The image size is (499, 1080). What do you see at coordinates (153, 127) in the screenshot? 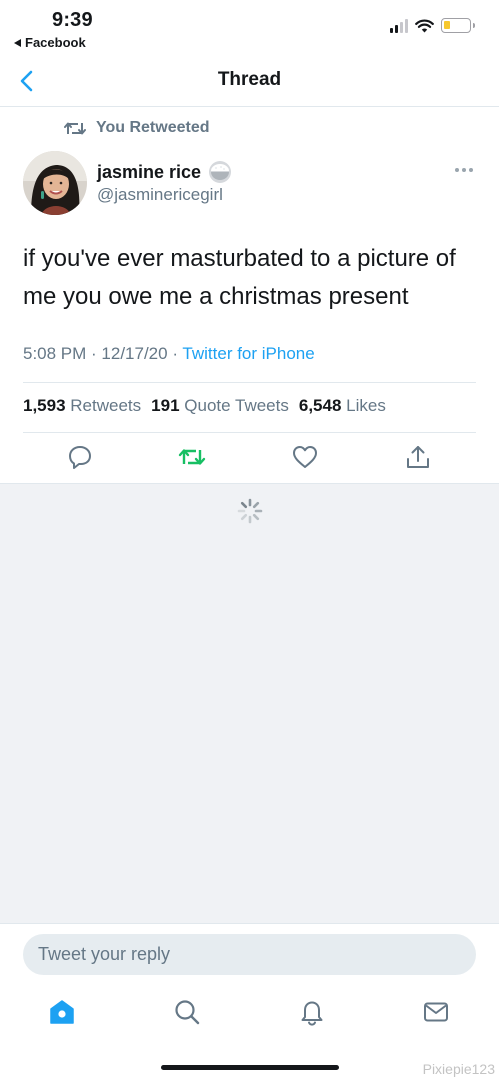
I see `retweet-context-label: You Retweeted` at bounding box center [153, 127].